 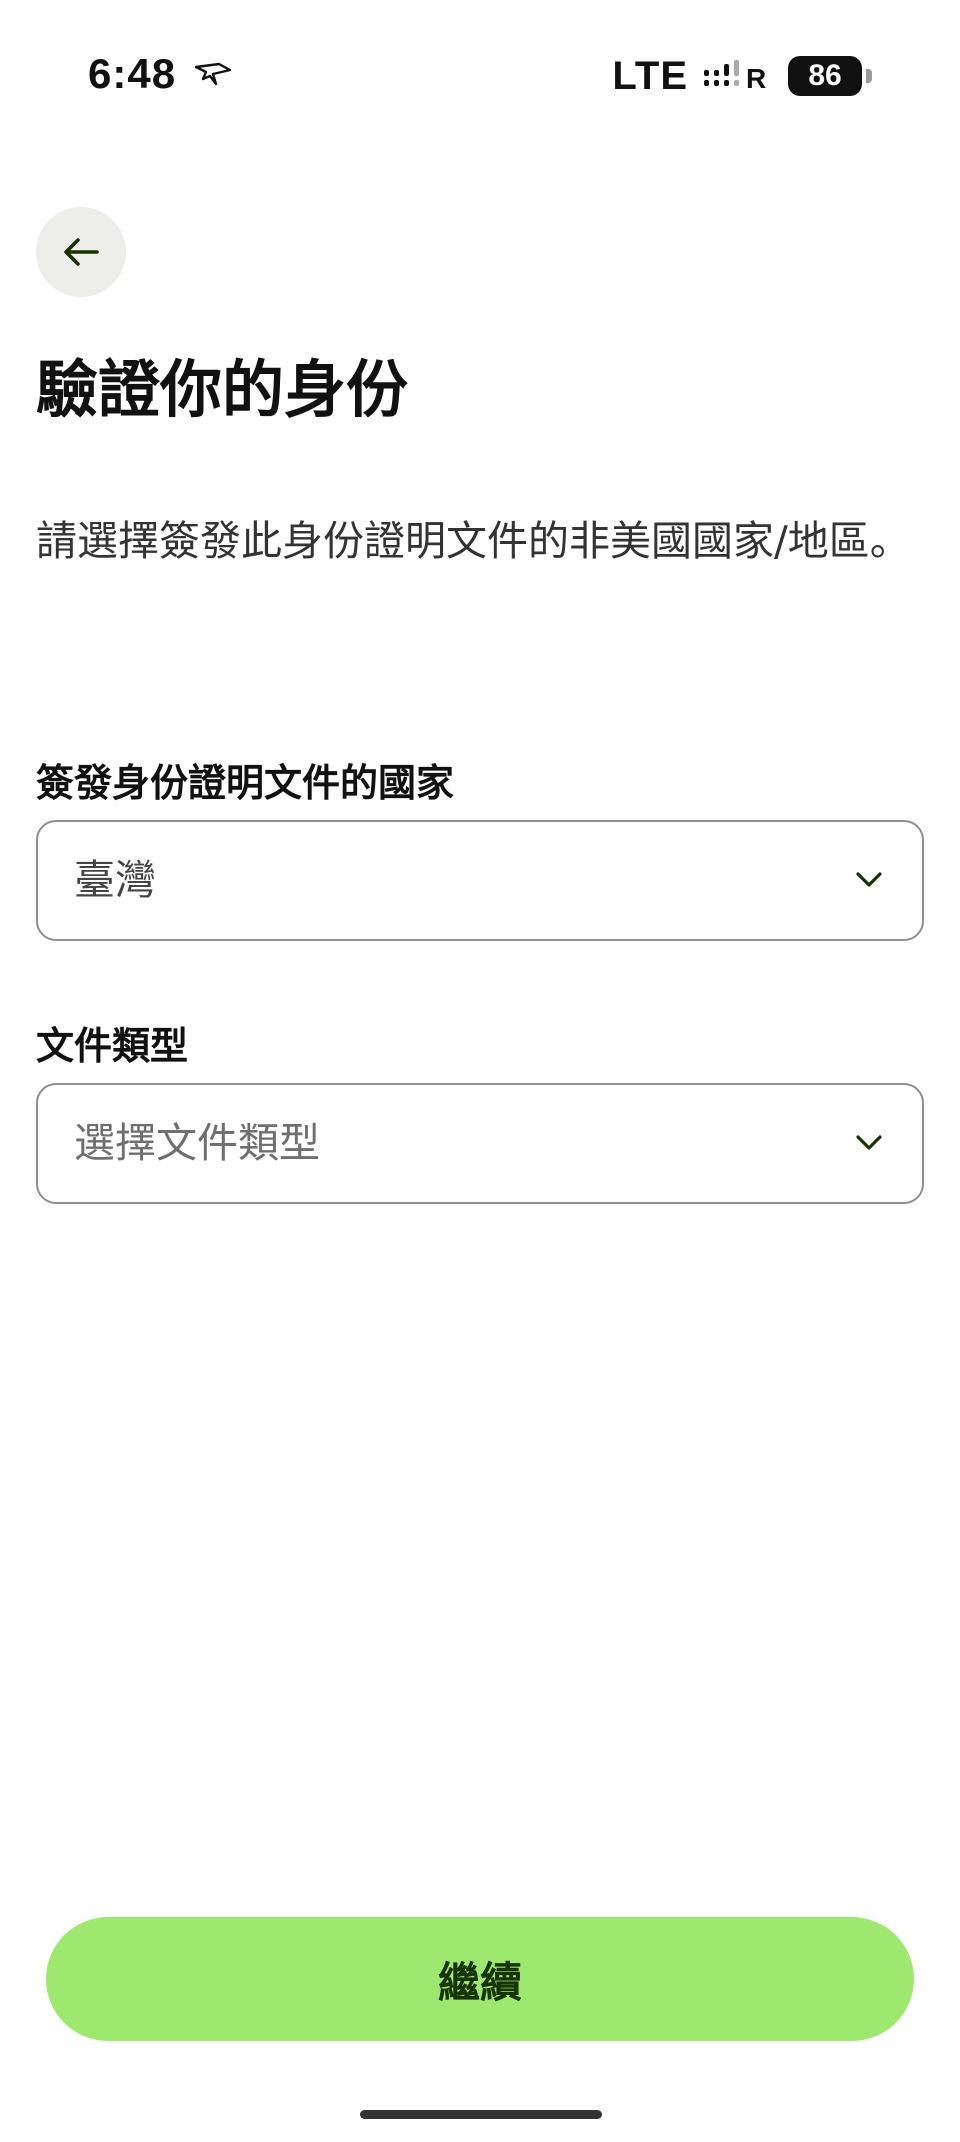 What do you see at coordinates (213, 74) in the screenshot?
I see `location-arrow-icon` at bounding box center [213, 74].